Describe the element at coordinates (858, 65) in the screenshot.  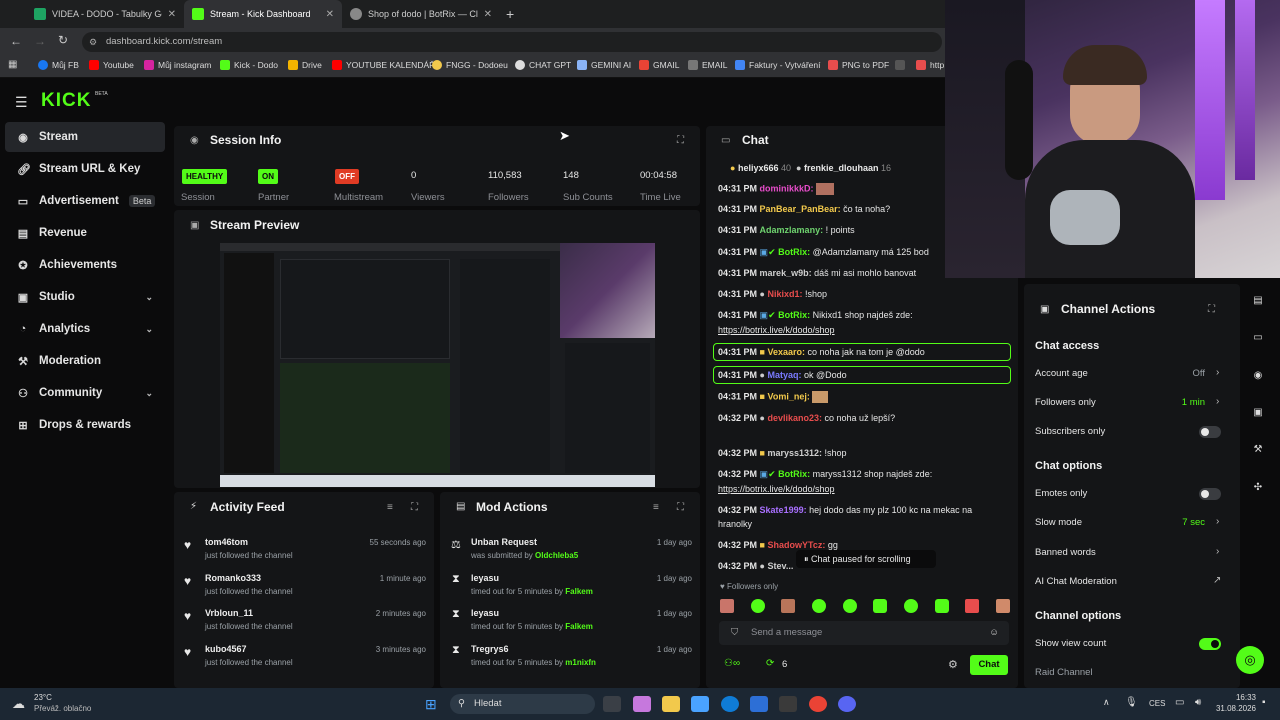
I see `bookmark-item: PNG to PDF` at that location.